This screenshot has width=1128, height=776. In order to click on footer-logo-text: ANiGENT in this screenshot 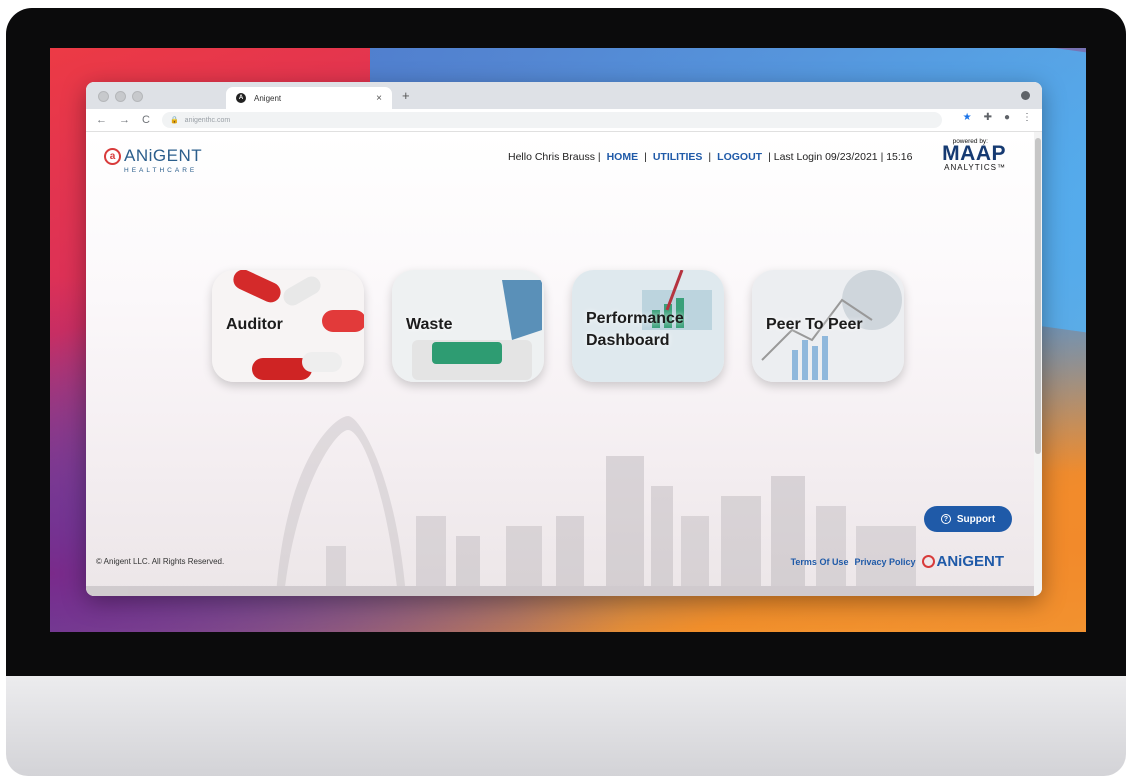, I will do `click(970, 561)`.